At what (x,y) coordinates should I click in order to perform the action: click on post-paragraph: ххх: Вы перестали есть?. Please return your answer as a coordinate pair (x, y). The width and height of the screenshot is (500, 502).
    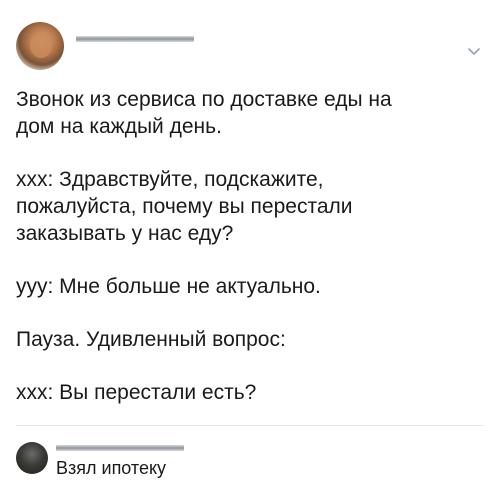
    Looking at the image, I should click on (136, 392).